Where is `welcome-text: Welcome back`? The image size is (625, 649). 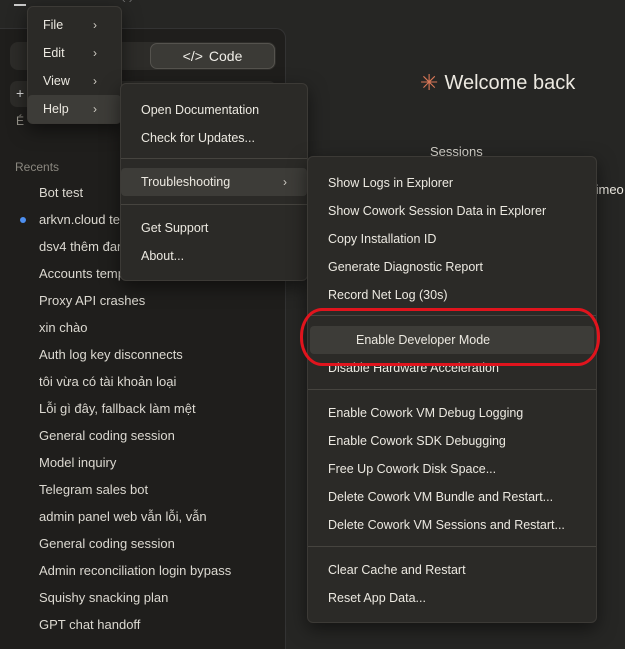
welcome-text: Welcome back is located at coordinates (510, 82).